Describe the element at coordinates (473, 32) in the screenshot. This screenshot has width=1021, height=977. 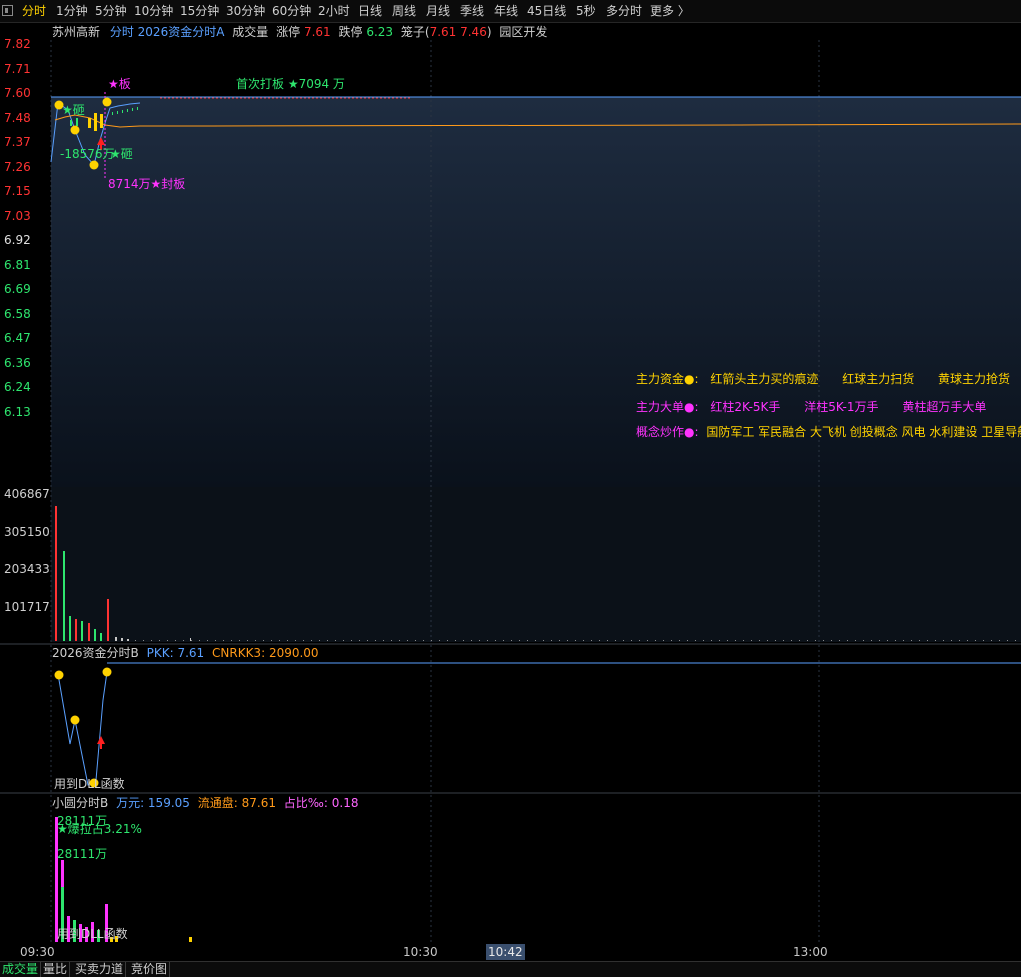
I see `cage-value-2: 7.46` at that location.